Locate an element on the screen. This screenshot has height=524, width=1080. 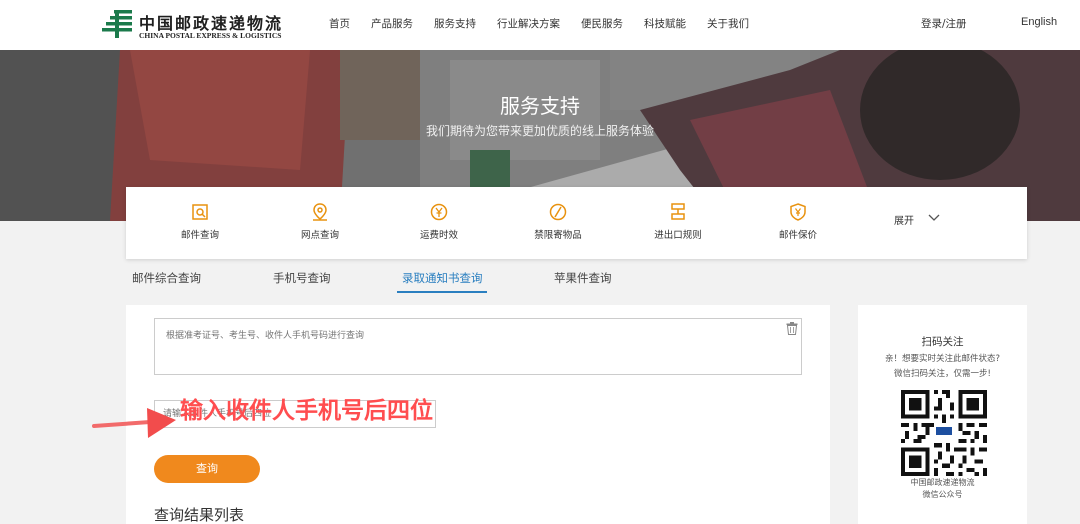
nav-item-technology: 科技赋能 is located at coordinates (665, 23).